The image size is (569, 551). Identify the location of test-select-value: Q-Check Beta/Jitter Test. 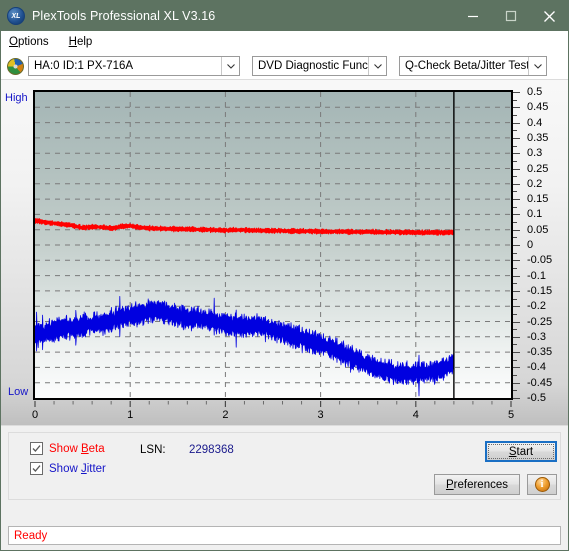
(467, 66).